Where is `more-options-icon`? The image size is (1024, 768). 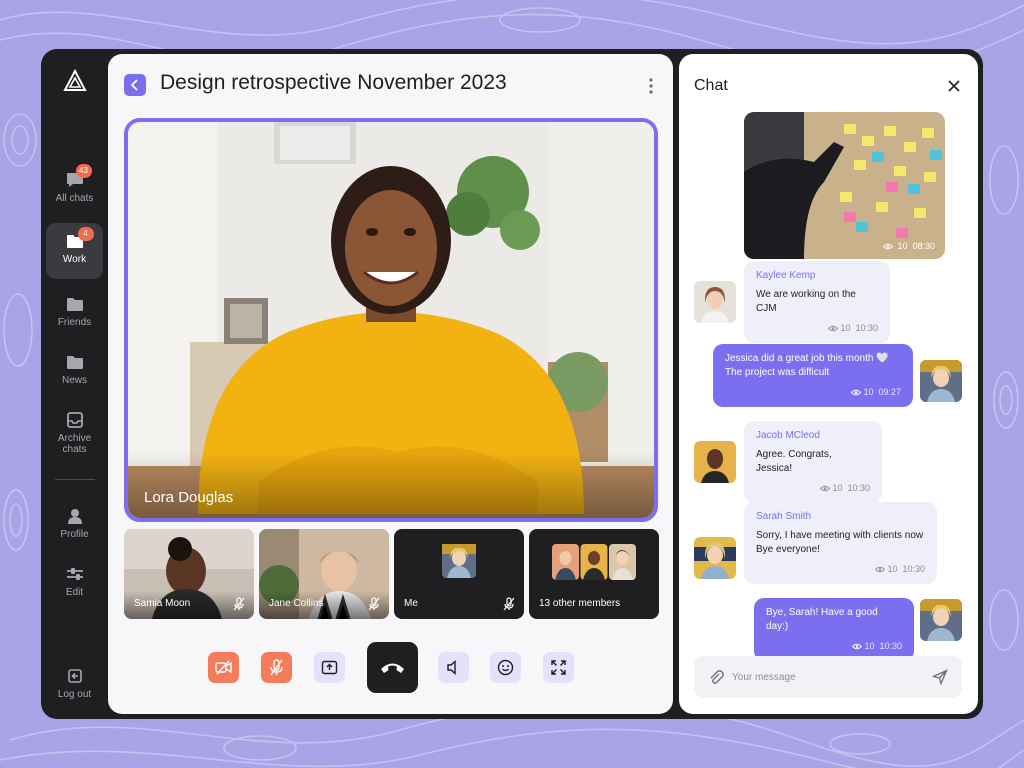 more-options-icon is located at coordinates (651, 86).